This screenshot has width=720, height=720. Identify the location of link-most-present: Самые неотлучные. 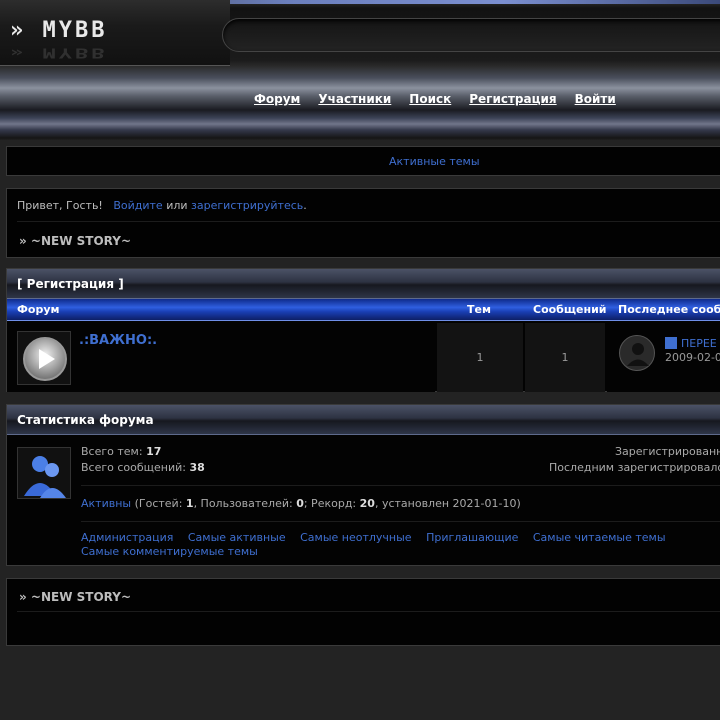
(355, 537).